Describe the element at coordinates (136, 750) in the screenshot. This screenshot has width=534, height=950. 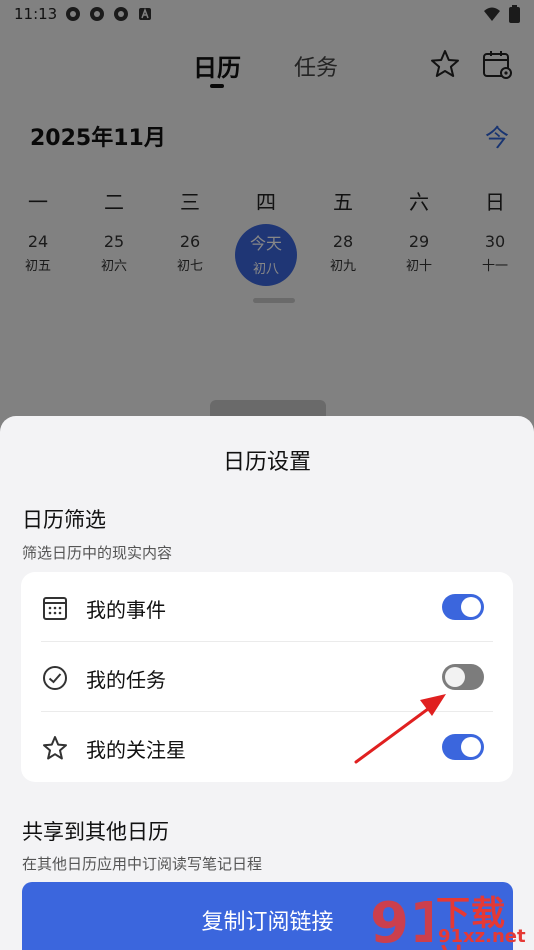
I see `filter-label: 我的关注星` at that location.